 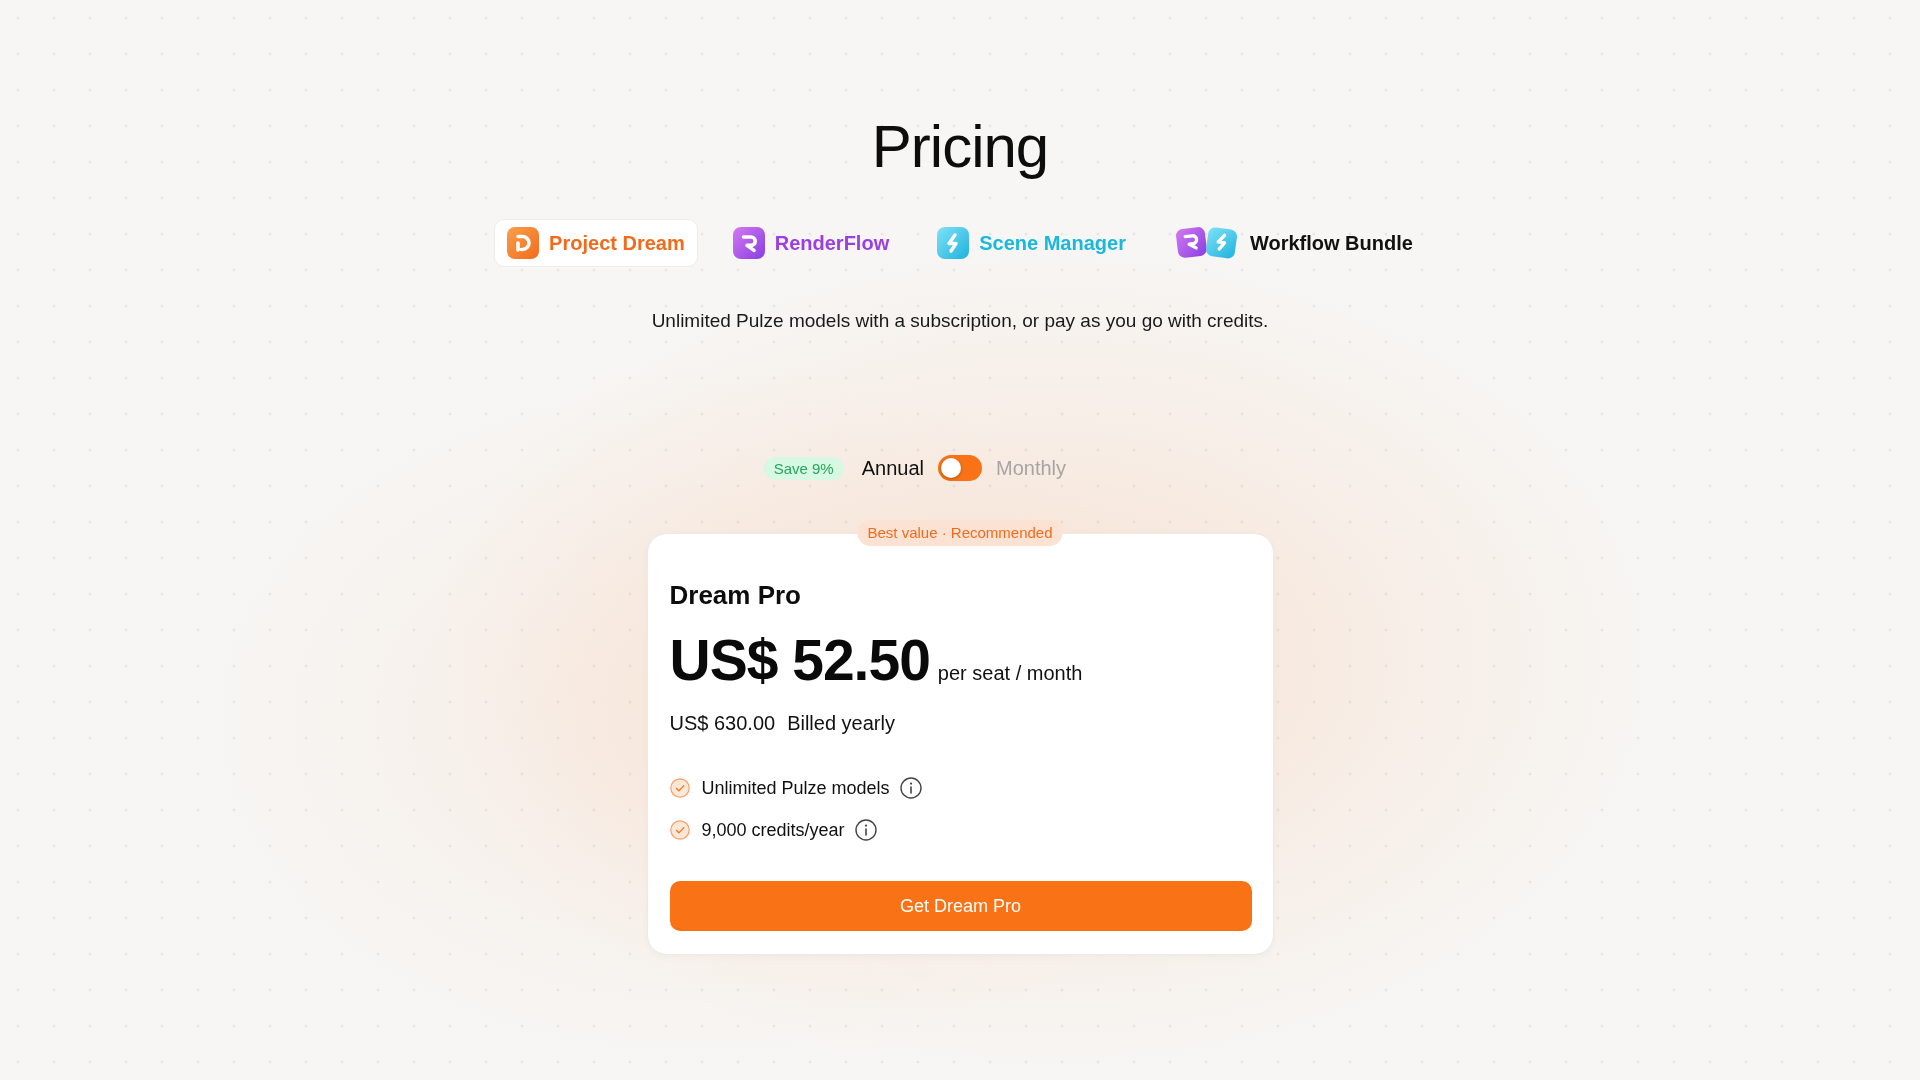 What do you see at coordinates (960, 906) in the screenshot?
I see `purchase-button: Get Dream Pro` at bounding box center [960, 906].